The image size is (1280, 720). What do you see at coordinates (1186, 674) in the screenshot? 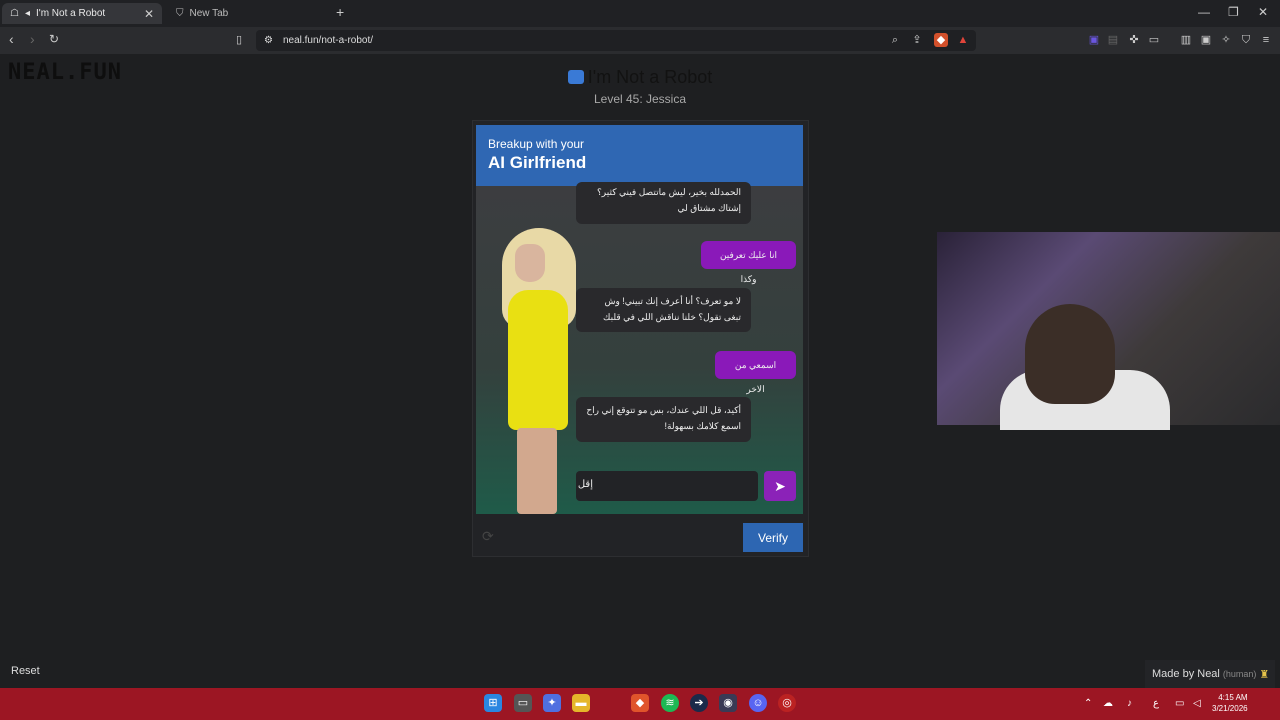
I see `made-by-text: Made by Neal` at bounding box center [1186, 674].